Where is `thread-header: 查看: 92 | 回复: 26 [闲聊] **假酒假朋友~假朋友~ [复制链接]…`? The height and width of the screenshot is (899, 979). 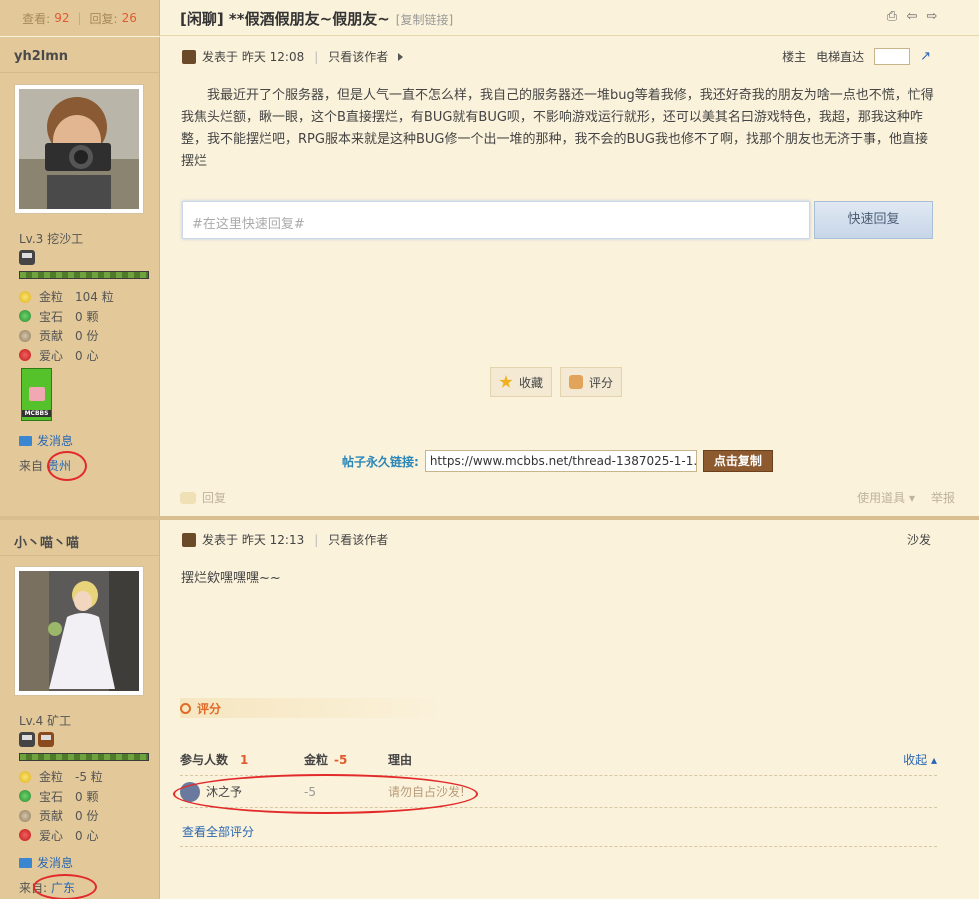 thread-header: 查看: 92 | 回复: 26 [闲聊] **假酒假朋友~假朋友~ [复制链接]… is located at coordinates (489, 18).